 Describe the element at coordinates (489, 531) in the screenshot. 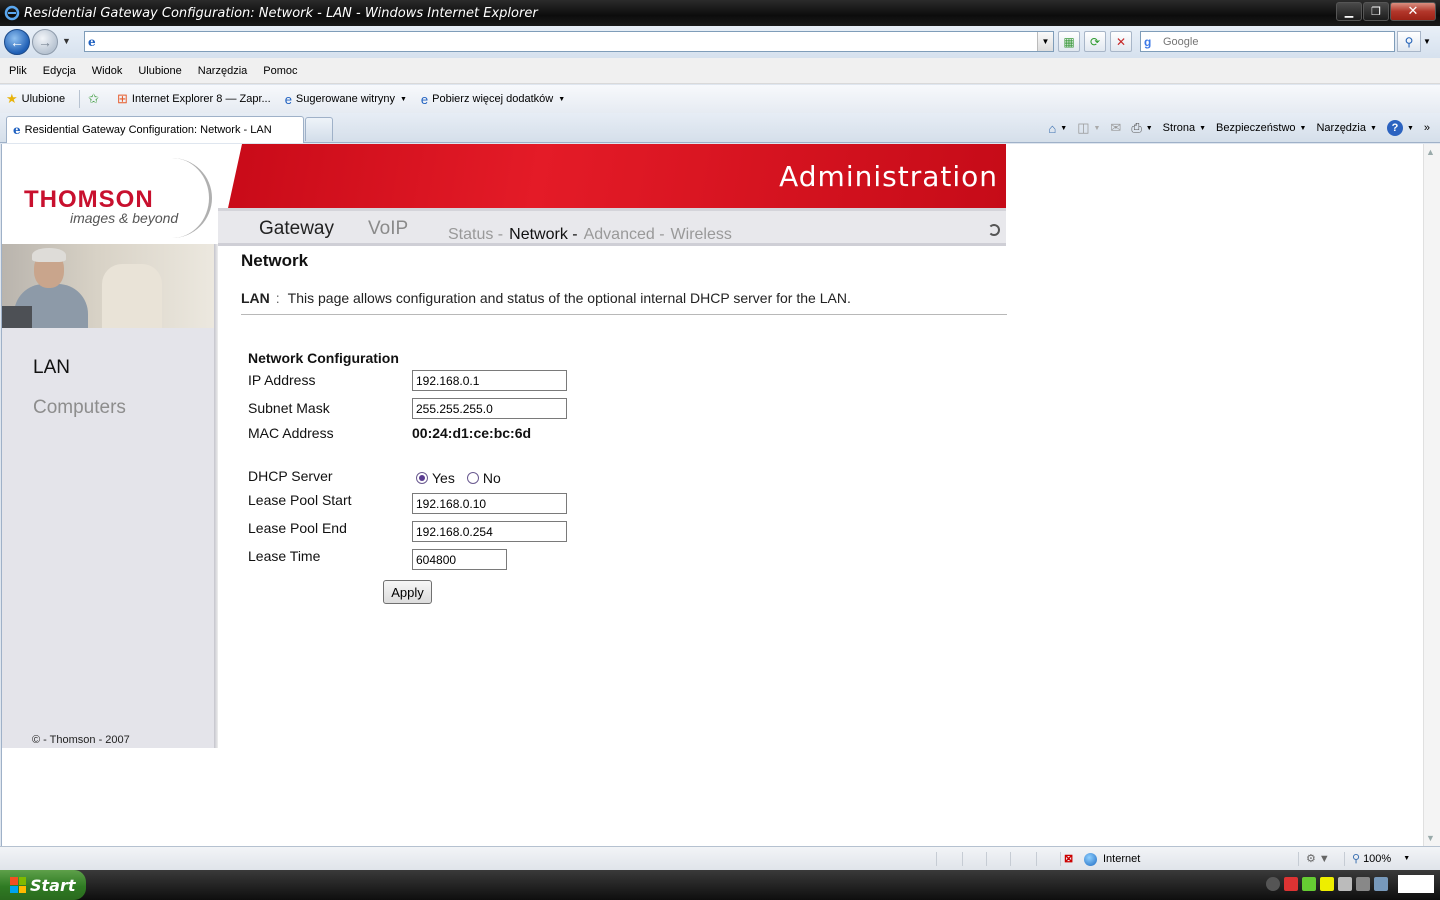

I see `lease-pool-end-input` at that location.